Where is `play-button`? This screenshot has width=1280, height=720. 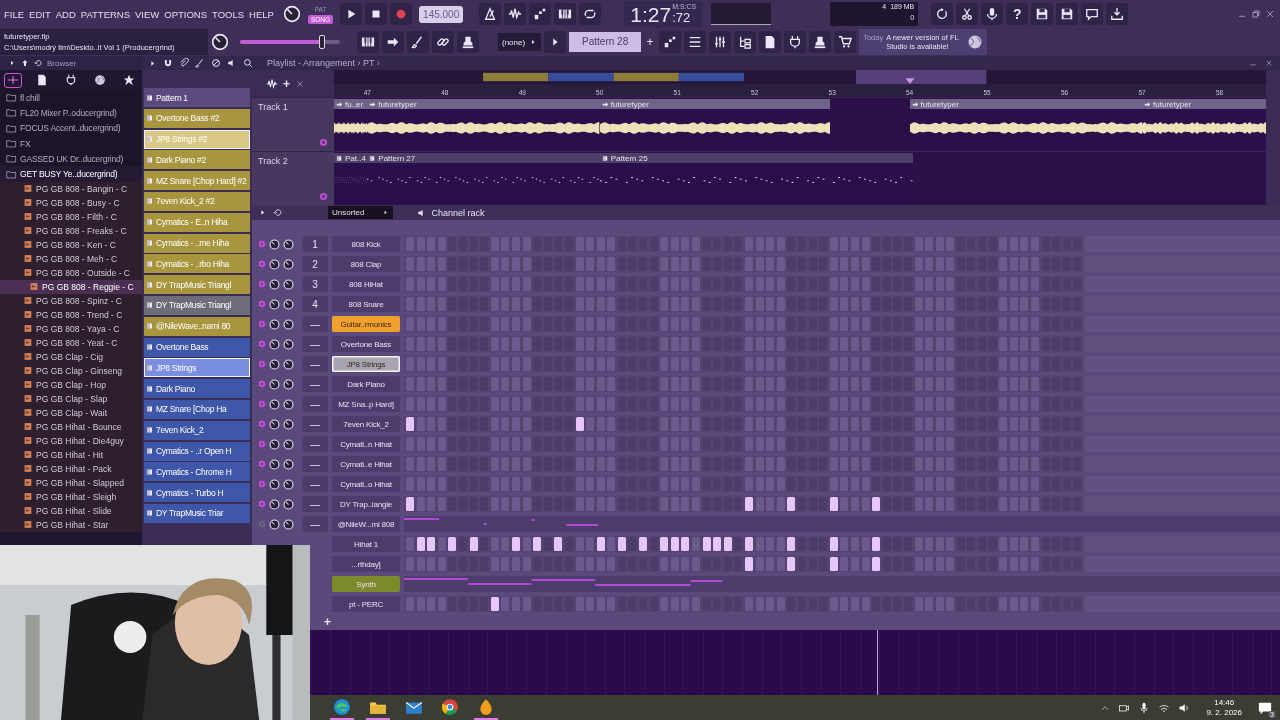
play-button is located at coordinates (351, 14).